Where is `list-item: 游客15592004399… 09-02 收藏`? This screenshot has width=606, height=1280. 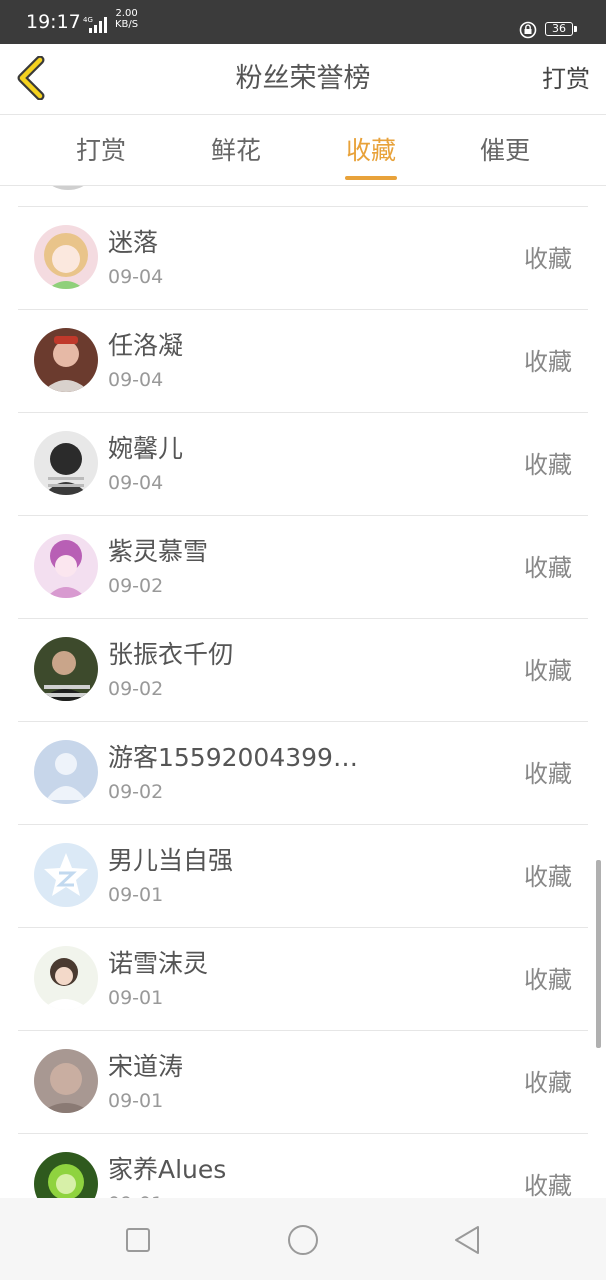
list-item: 游客15592004399… 09-02 收藏 is located at coordinates (303, 773).